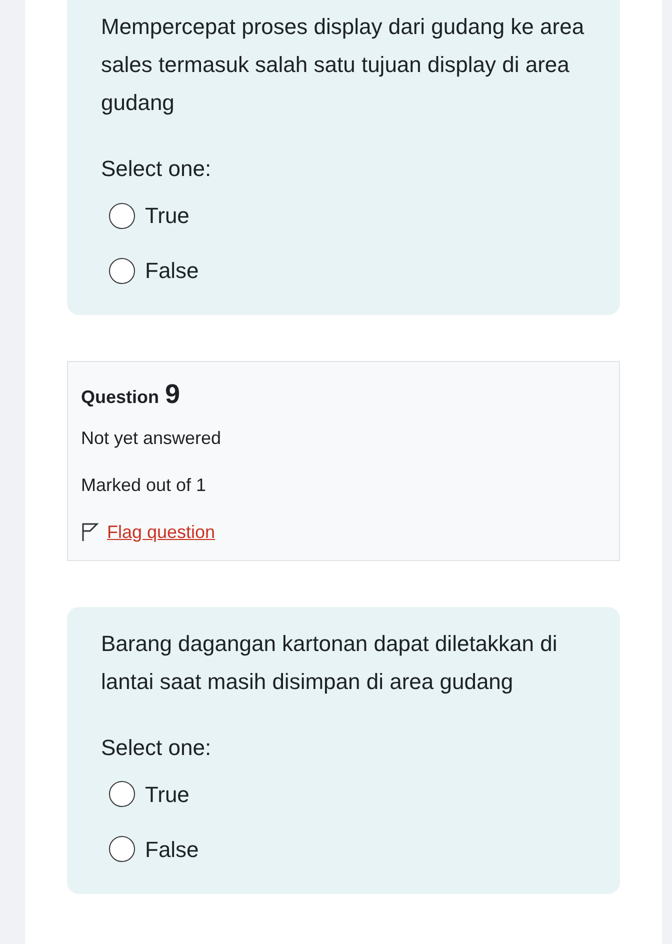  I want to click on question-number: 9, so click(172, 394).